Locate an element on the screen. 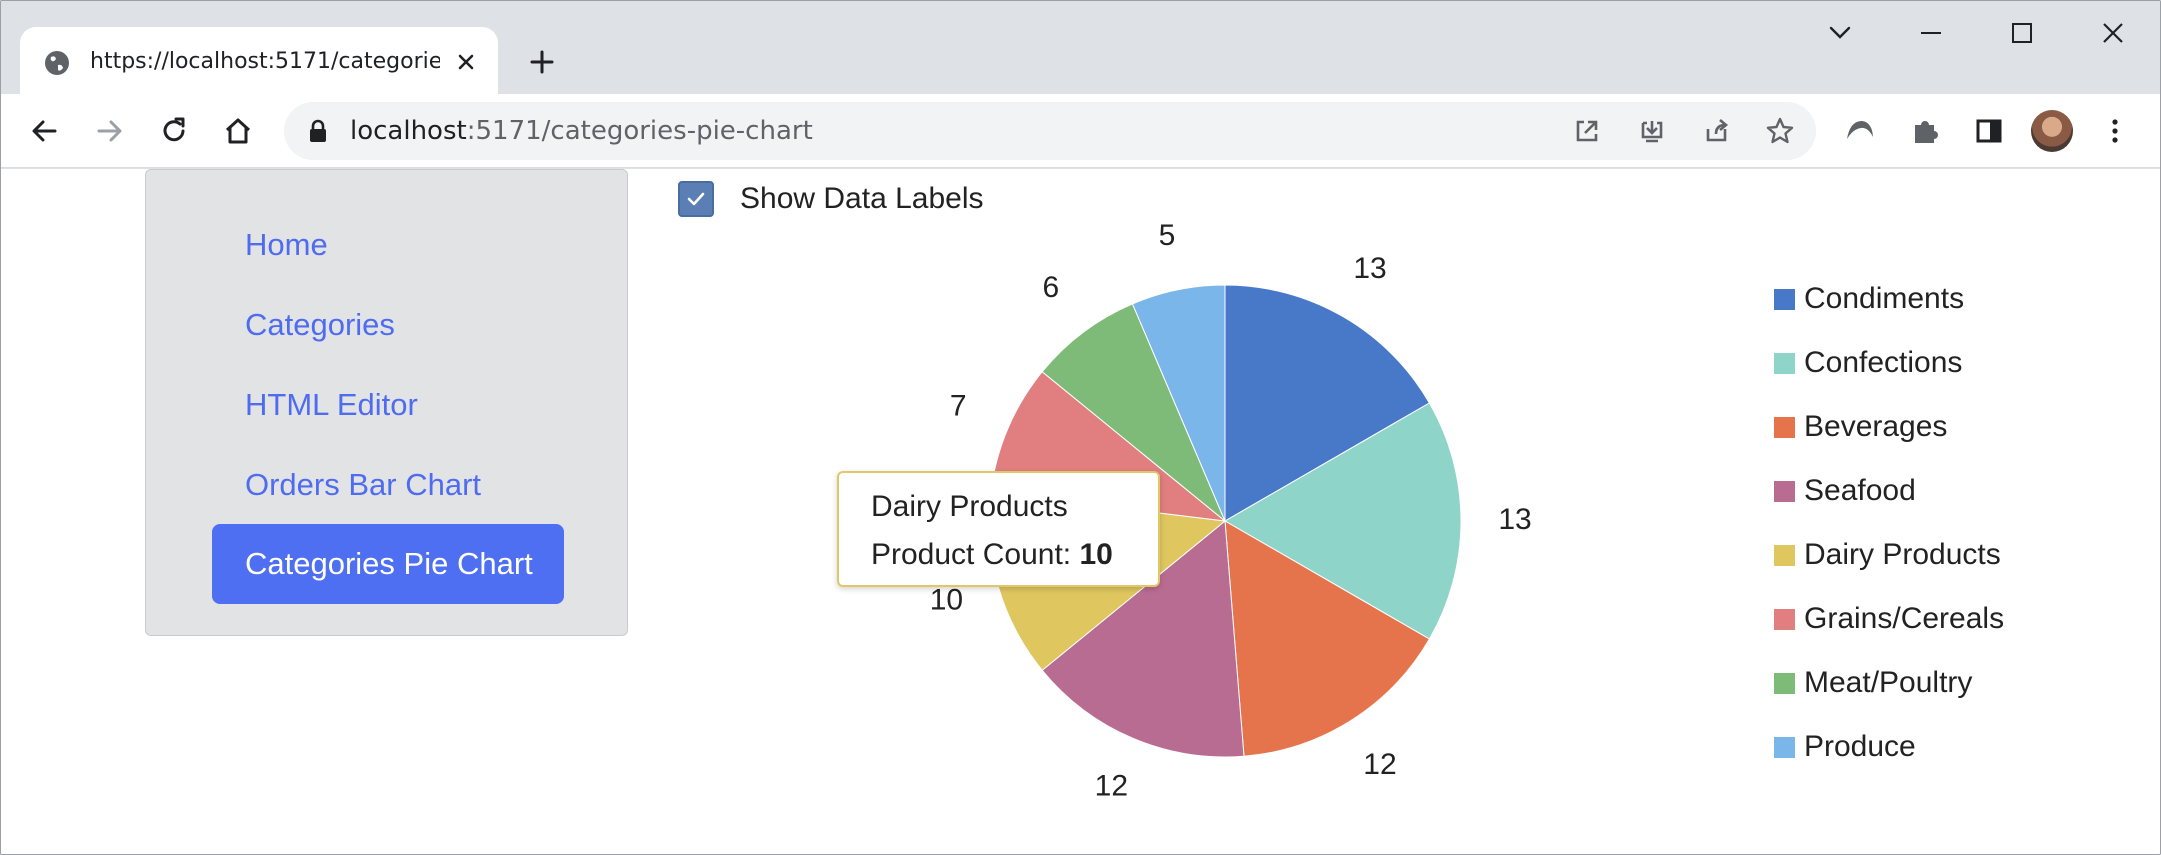 This screenshot has height=855, width=2161. new-tab-icon is located at coordinates (542, 62).